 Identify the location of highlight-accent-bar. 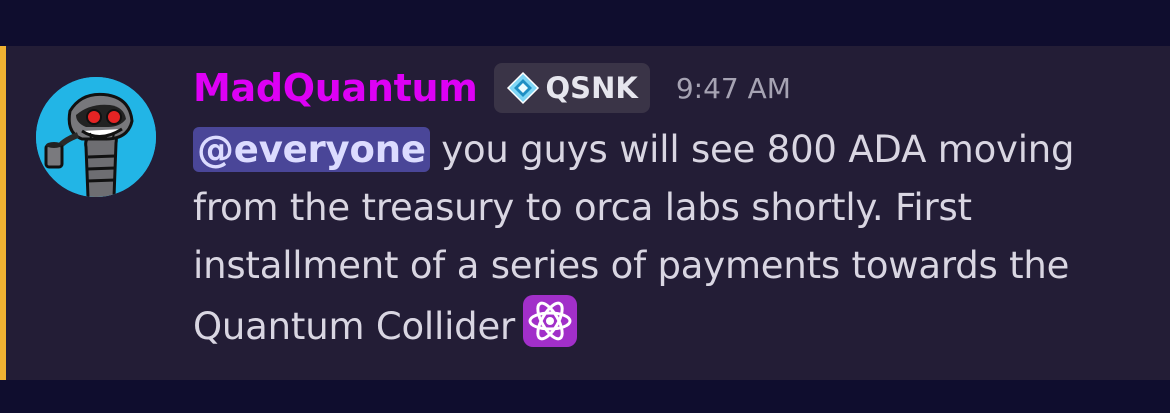
(3, 213).